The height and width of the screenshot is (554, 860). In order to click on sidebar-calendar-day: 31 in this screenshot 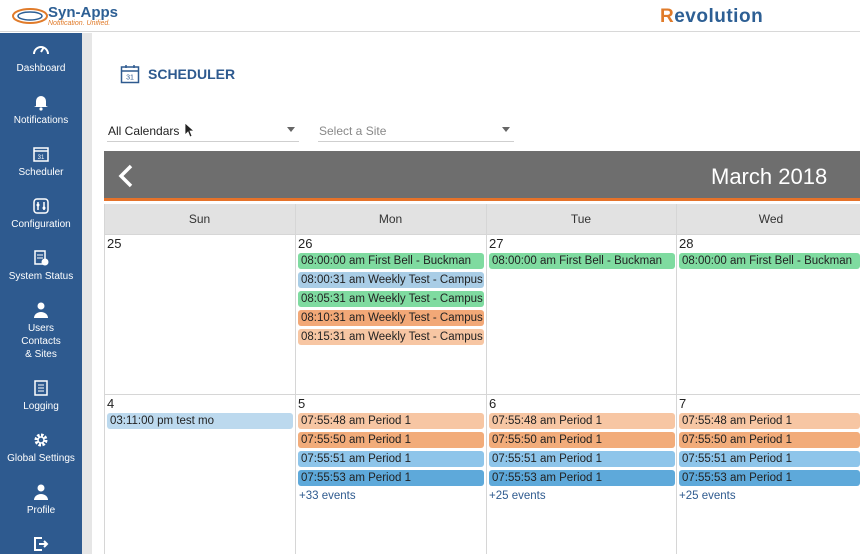, I will do `click(41, 158)`.